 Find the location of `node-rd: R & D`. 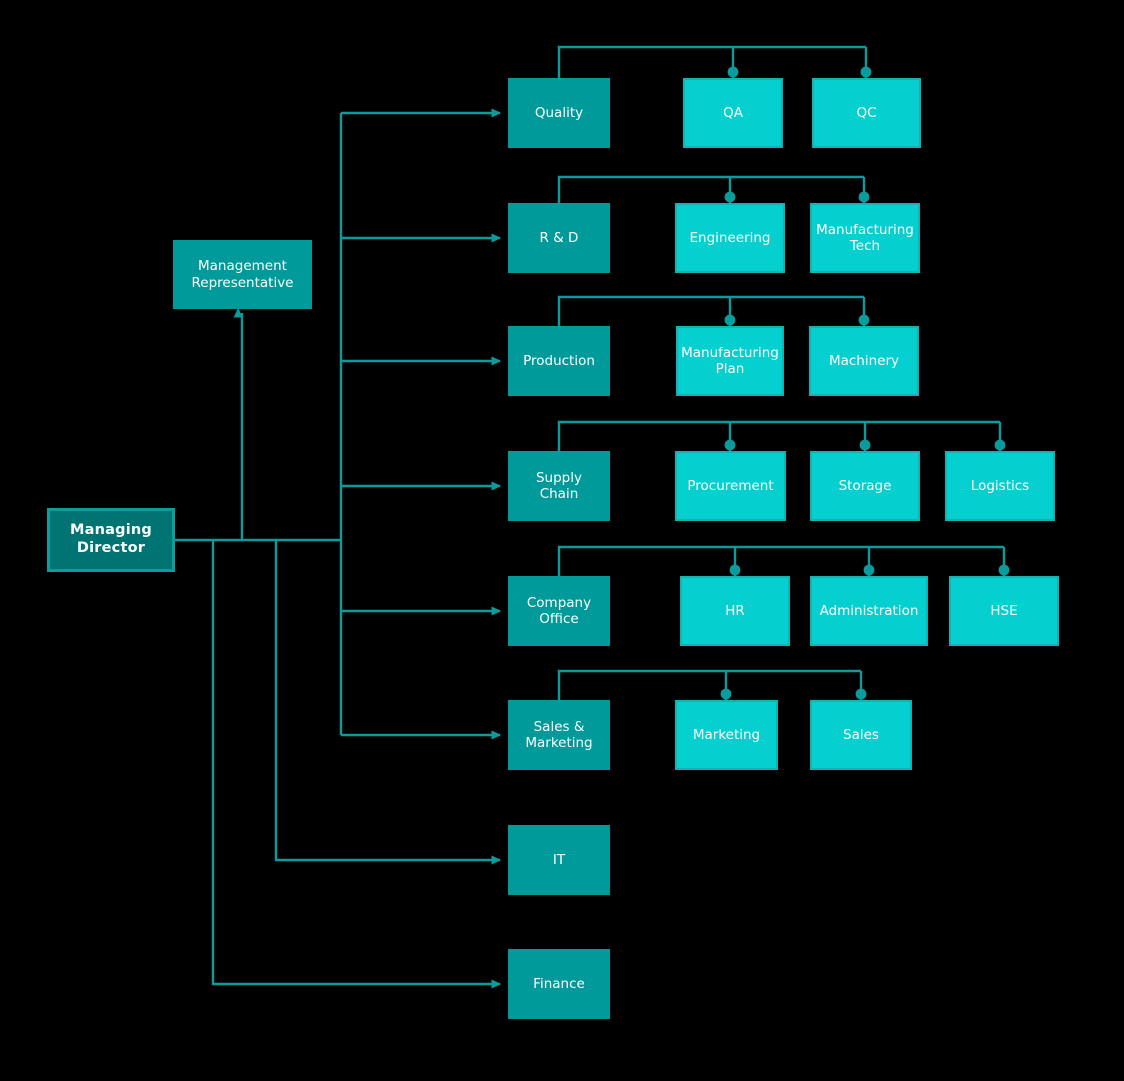

node-rd: R & D is located at coordinates (559, 238).